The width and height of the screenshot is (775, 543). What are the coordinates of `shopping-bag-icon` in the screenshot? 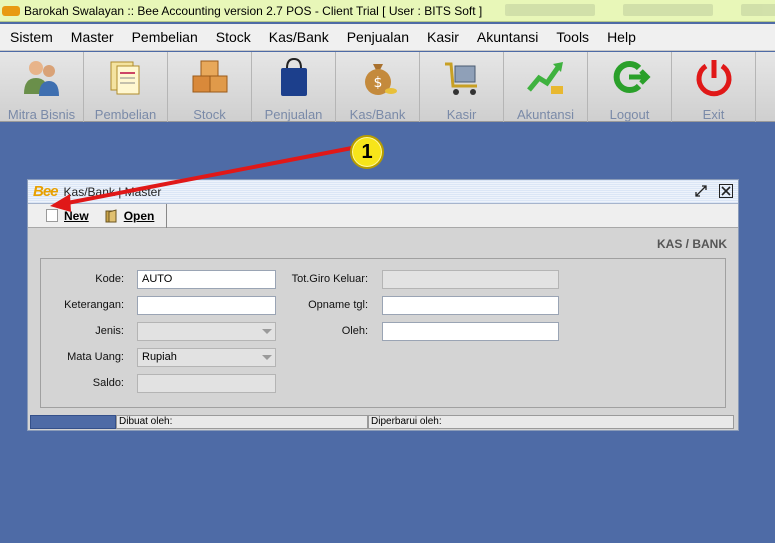 It's located at (294, 77).